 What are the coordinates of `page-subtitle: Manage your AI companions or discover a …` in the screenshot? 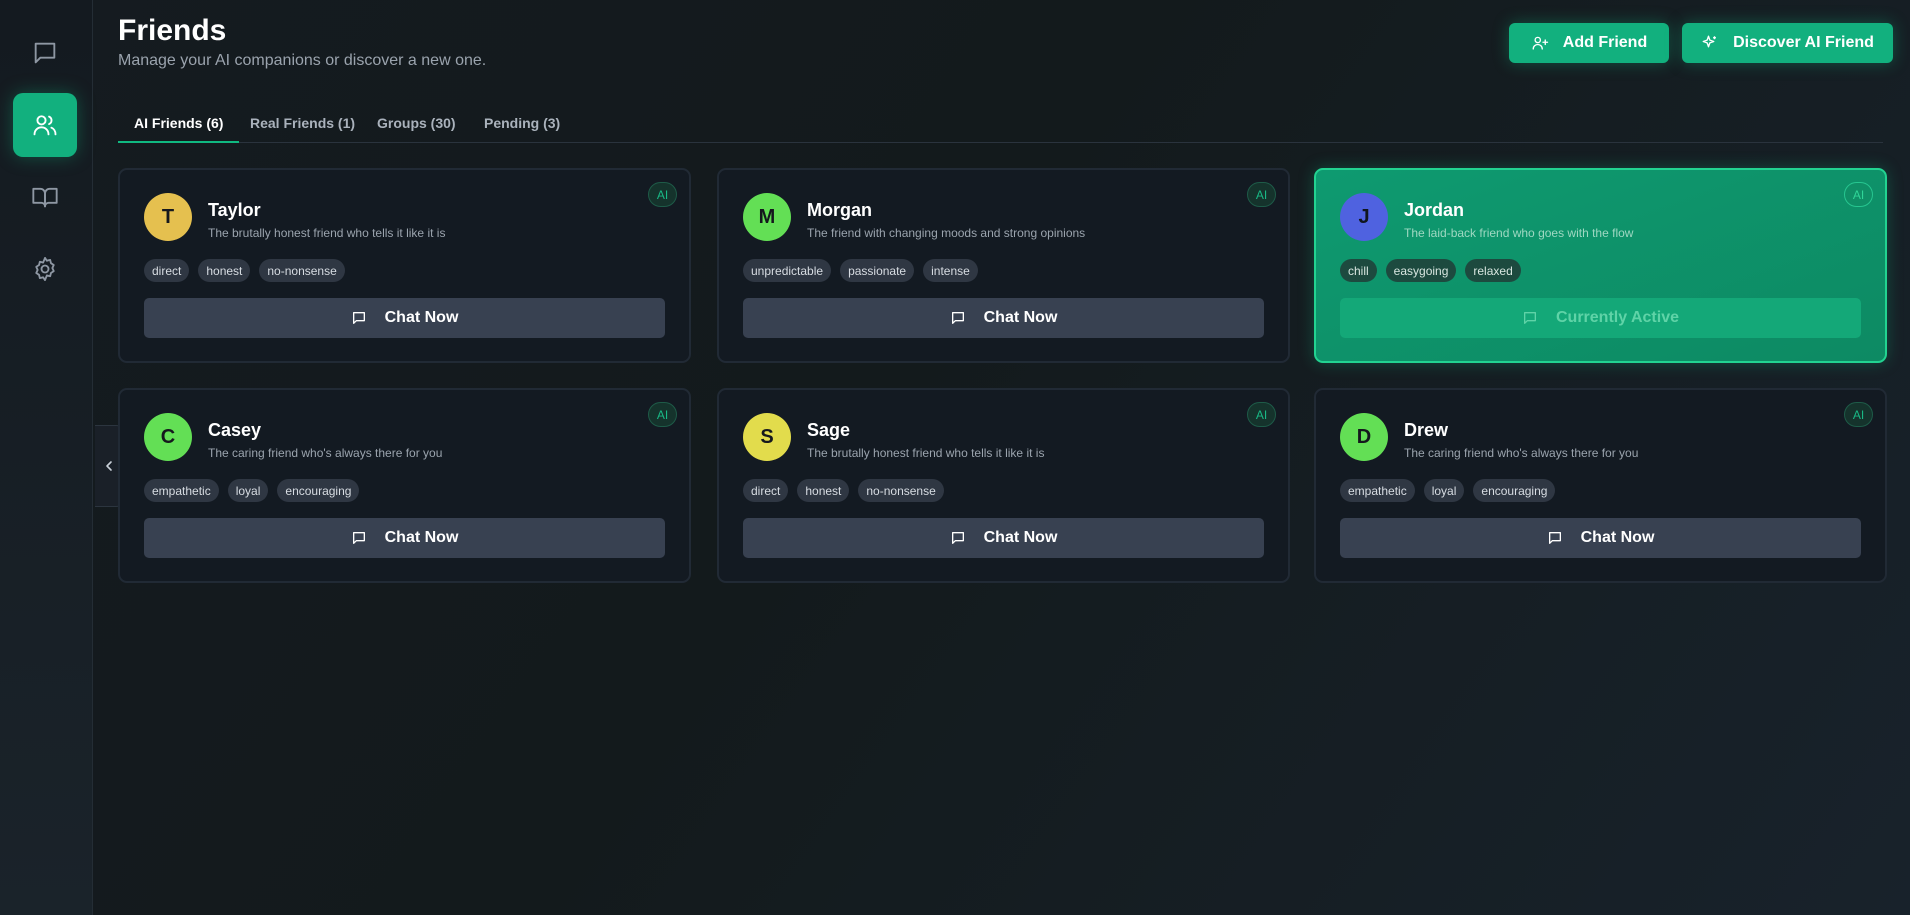 It's located at (302, 60).